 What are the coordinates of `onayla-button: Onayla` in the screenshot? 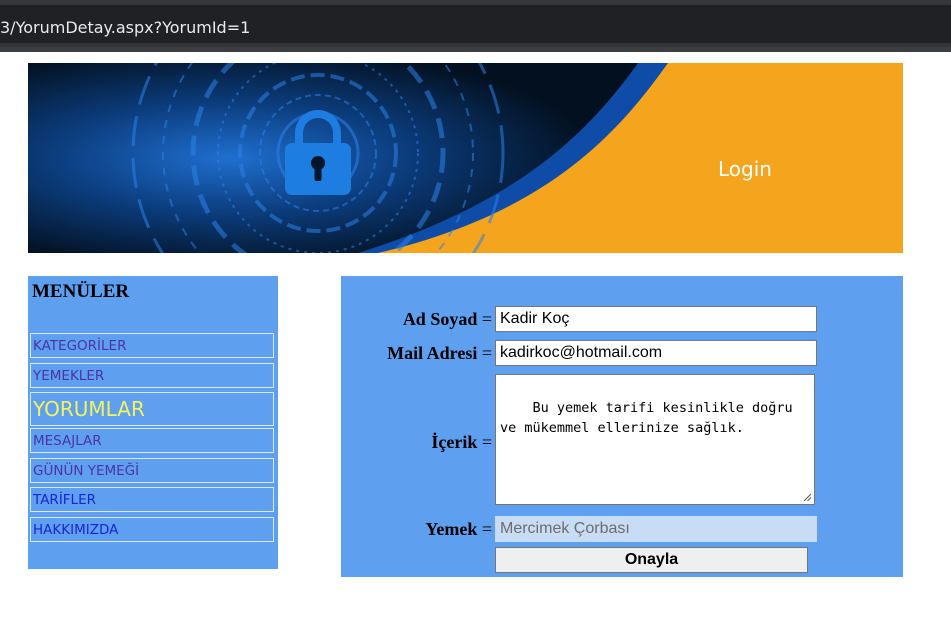 It's located at (651, 560).